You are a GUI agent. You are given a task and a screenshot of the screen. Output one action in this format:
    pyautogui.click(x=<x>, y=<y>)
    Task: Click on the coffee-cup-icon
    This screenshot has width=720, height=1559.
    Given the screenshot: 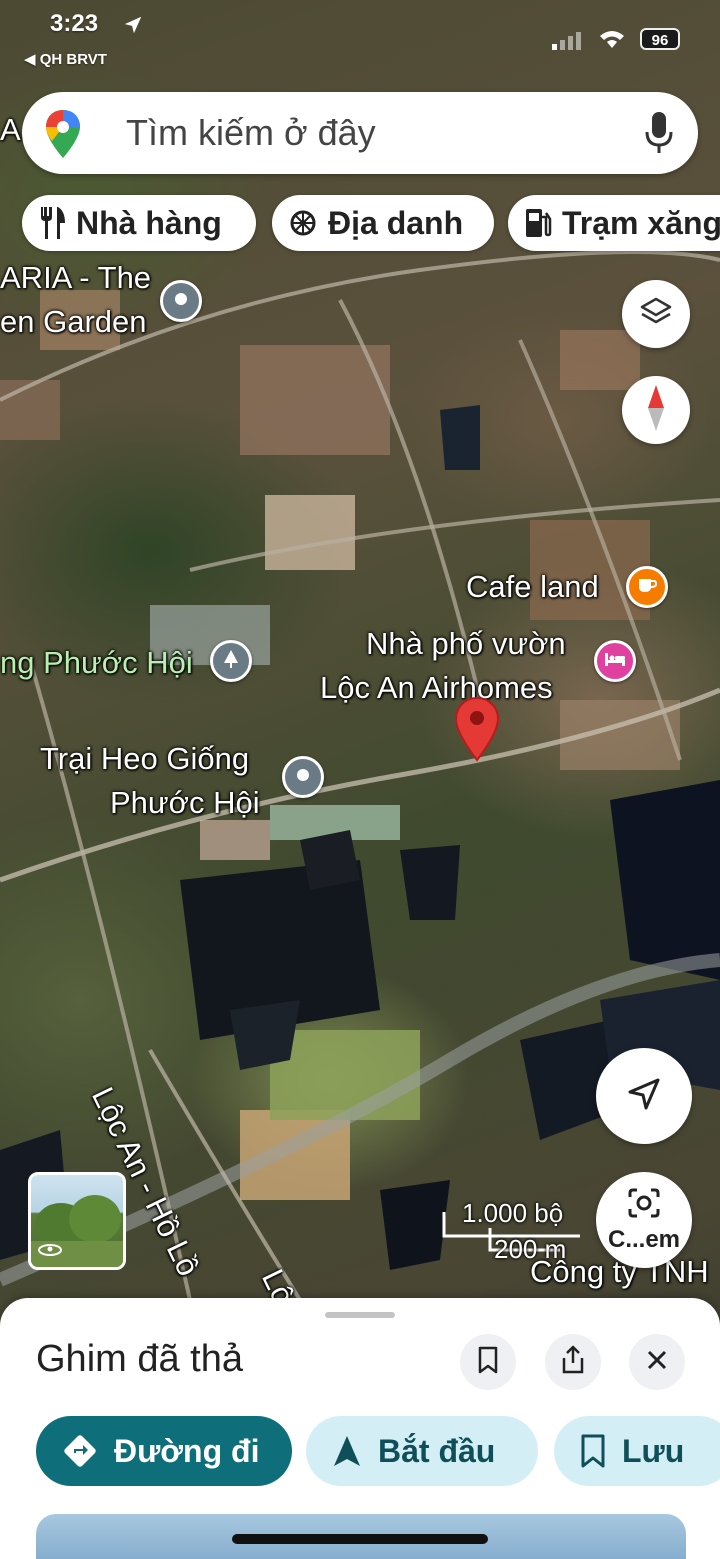 What is the action you would take?
    pyautogui.click(x=647, y=587)
    